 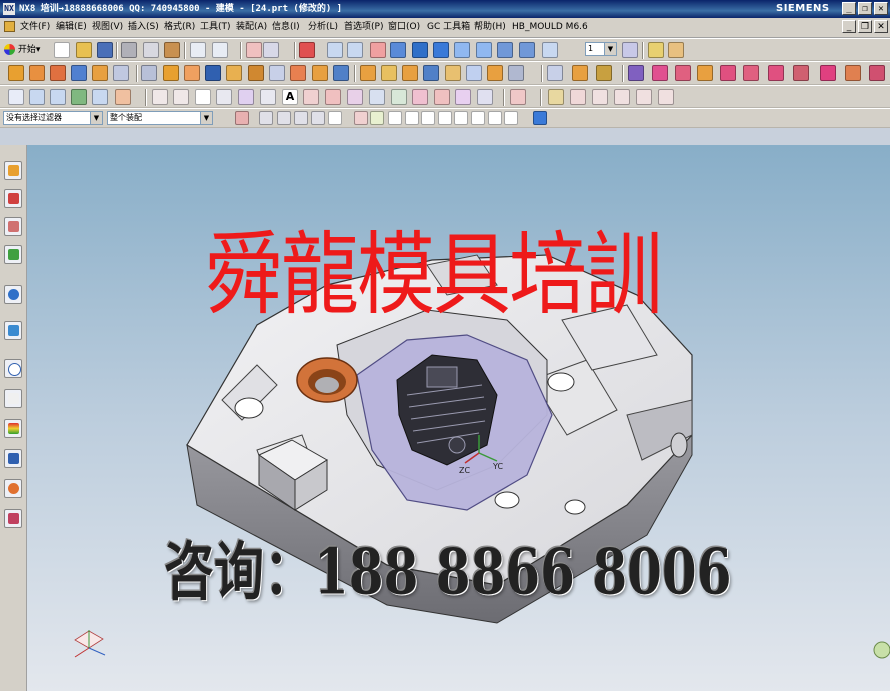 I want to click on subtract-icon, so click(x=192, y=73).